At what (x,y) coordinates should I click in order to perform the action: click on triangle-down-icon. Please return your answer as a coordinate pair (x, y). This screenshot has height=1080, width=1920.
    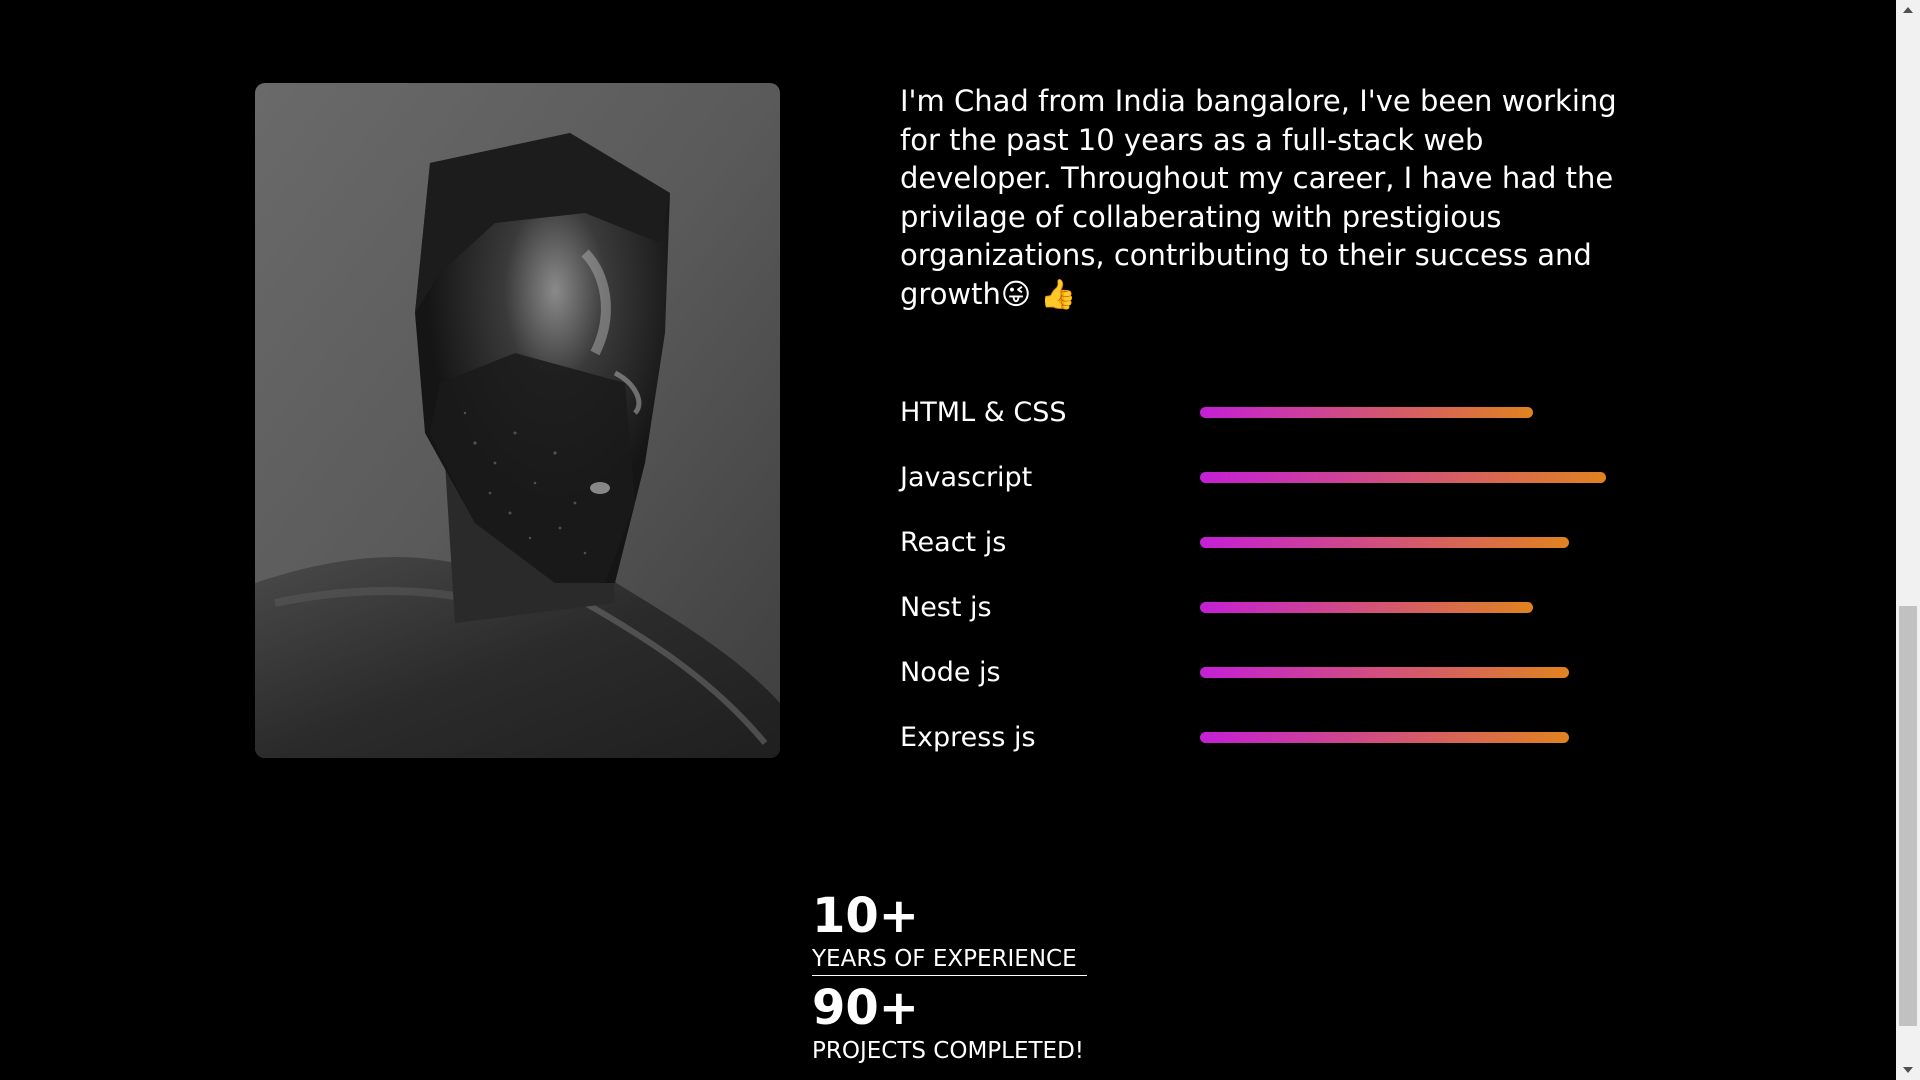
    Looking at the image, I should click on (1908, 1070).